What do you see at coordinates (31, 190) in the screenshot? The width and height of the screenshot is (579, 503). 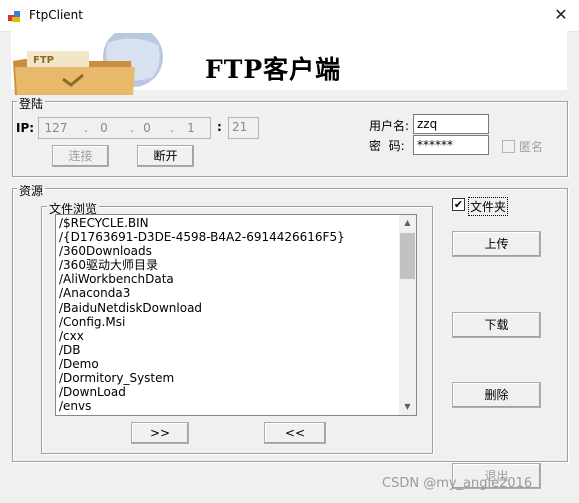 I see `resource-legend: 资源` at bounding box center [31, 190].